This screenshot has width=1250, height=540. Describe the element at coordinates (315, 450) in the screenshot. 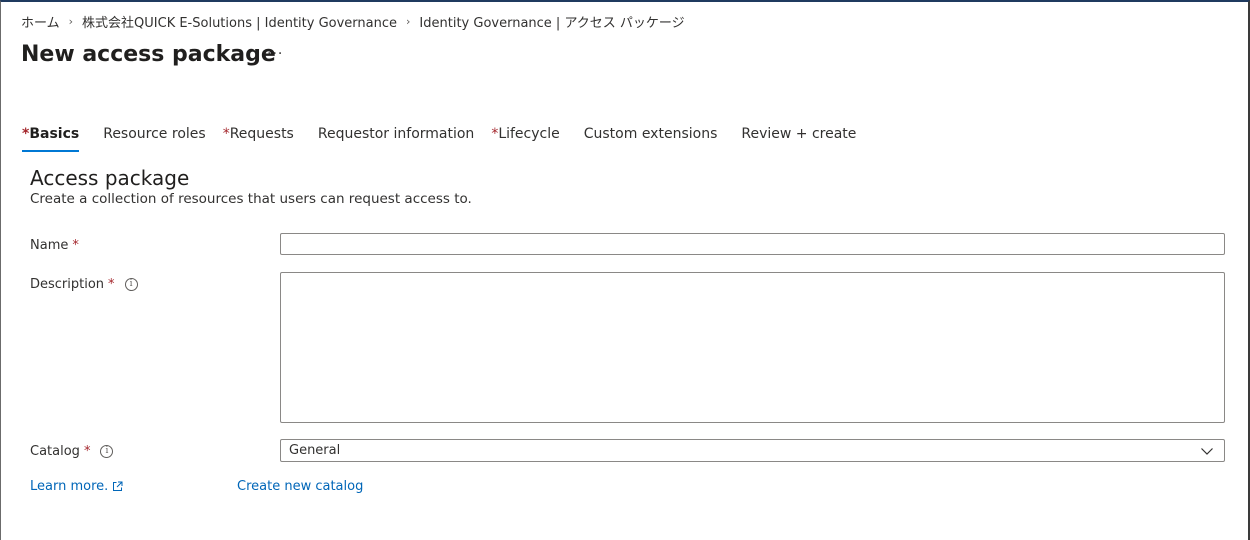

I see `catalog-selected-value: General` at that location.